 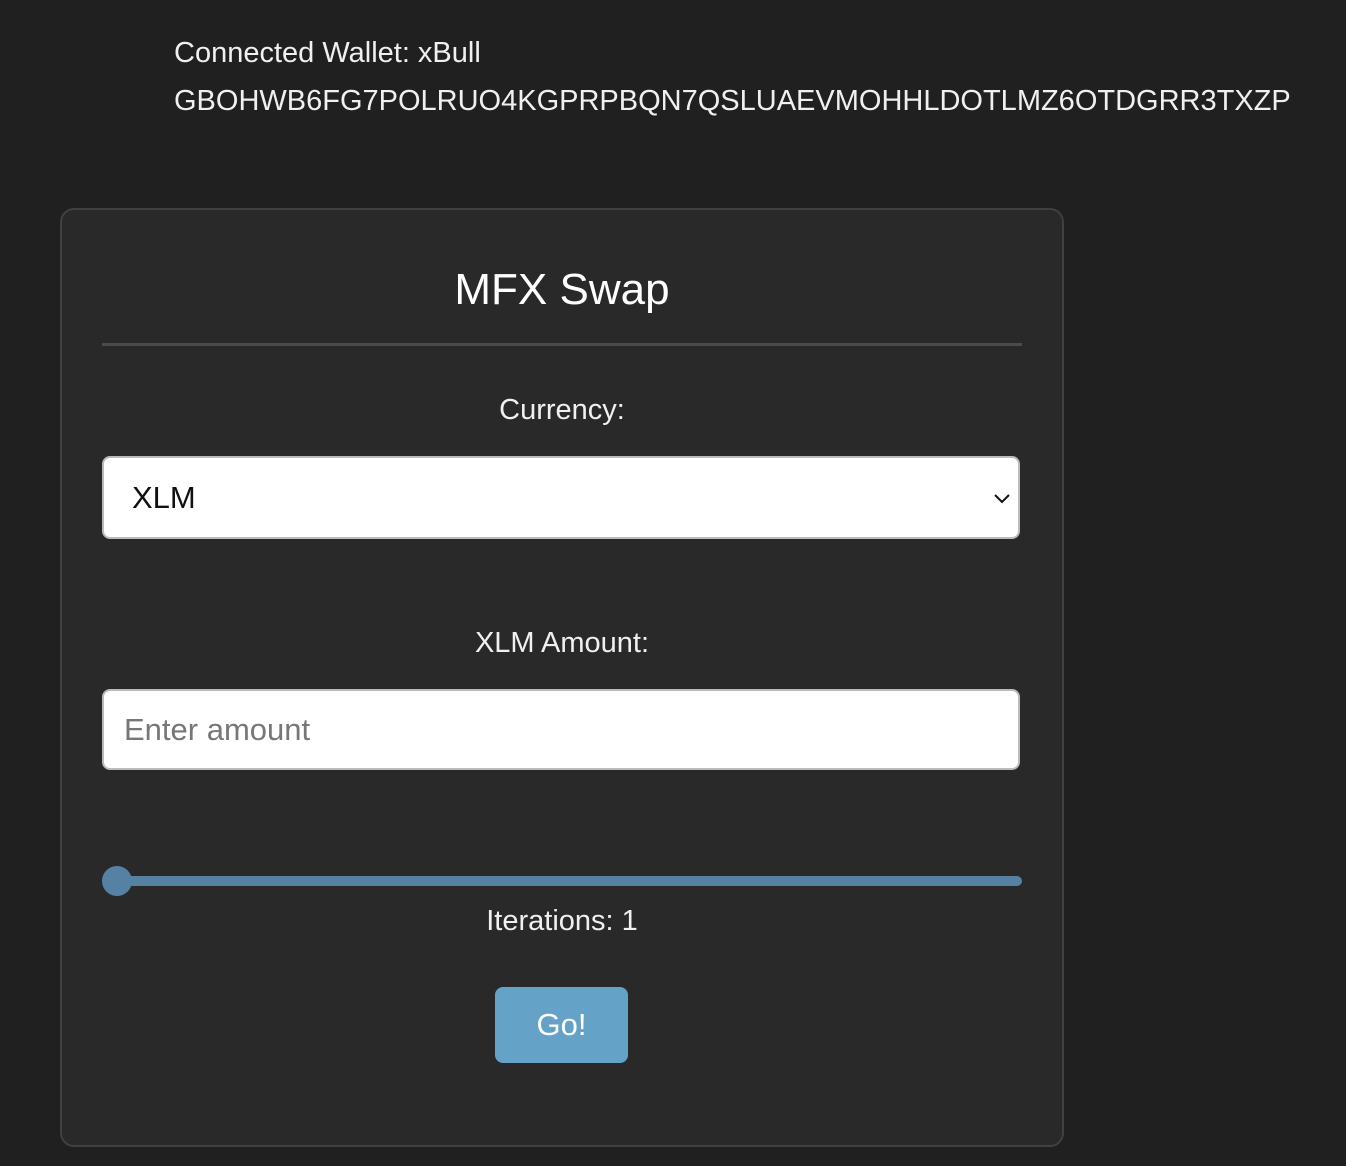 What do you see at coordinates (561, 1025) in the screenshot?
I see `go-button: Go!` at bounding box center [561, 1025].